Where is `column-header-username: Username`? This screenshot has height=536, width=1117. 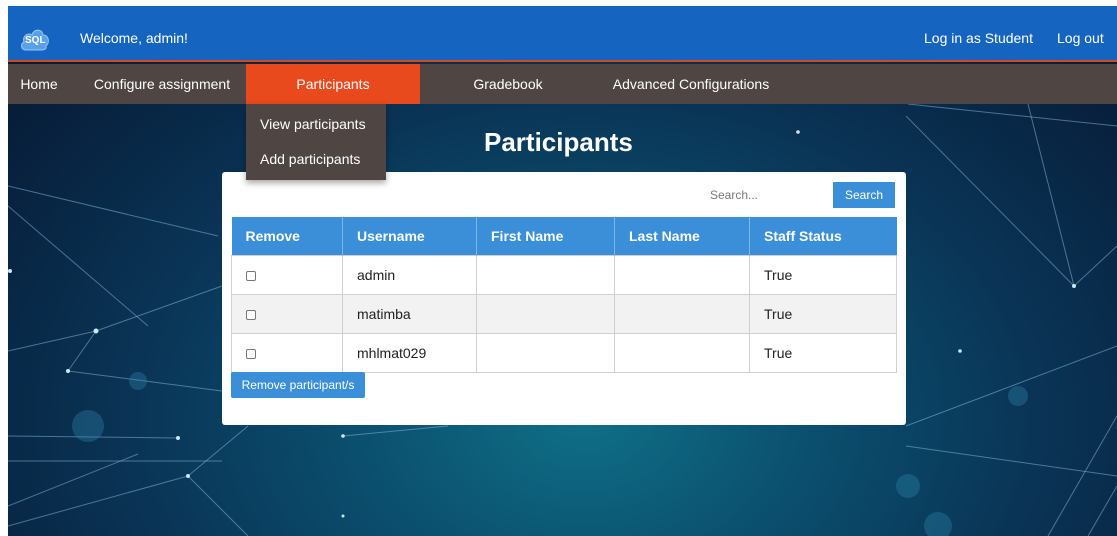
column-header-username: Username is located at coordinates (409, 236).